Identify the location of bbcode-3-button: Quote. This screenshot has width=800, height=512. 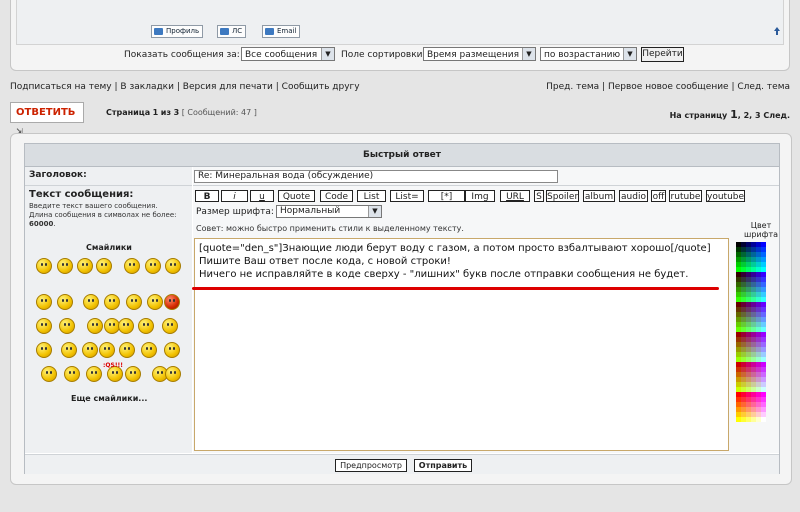
(296, 196).